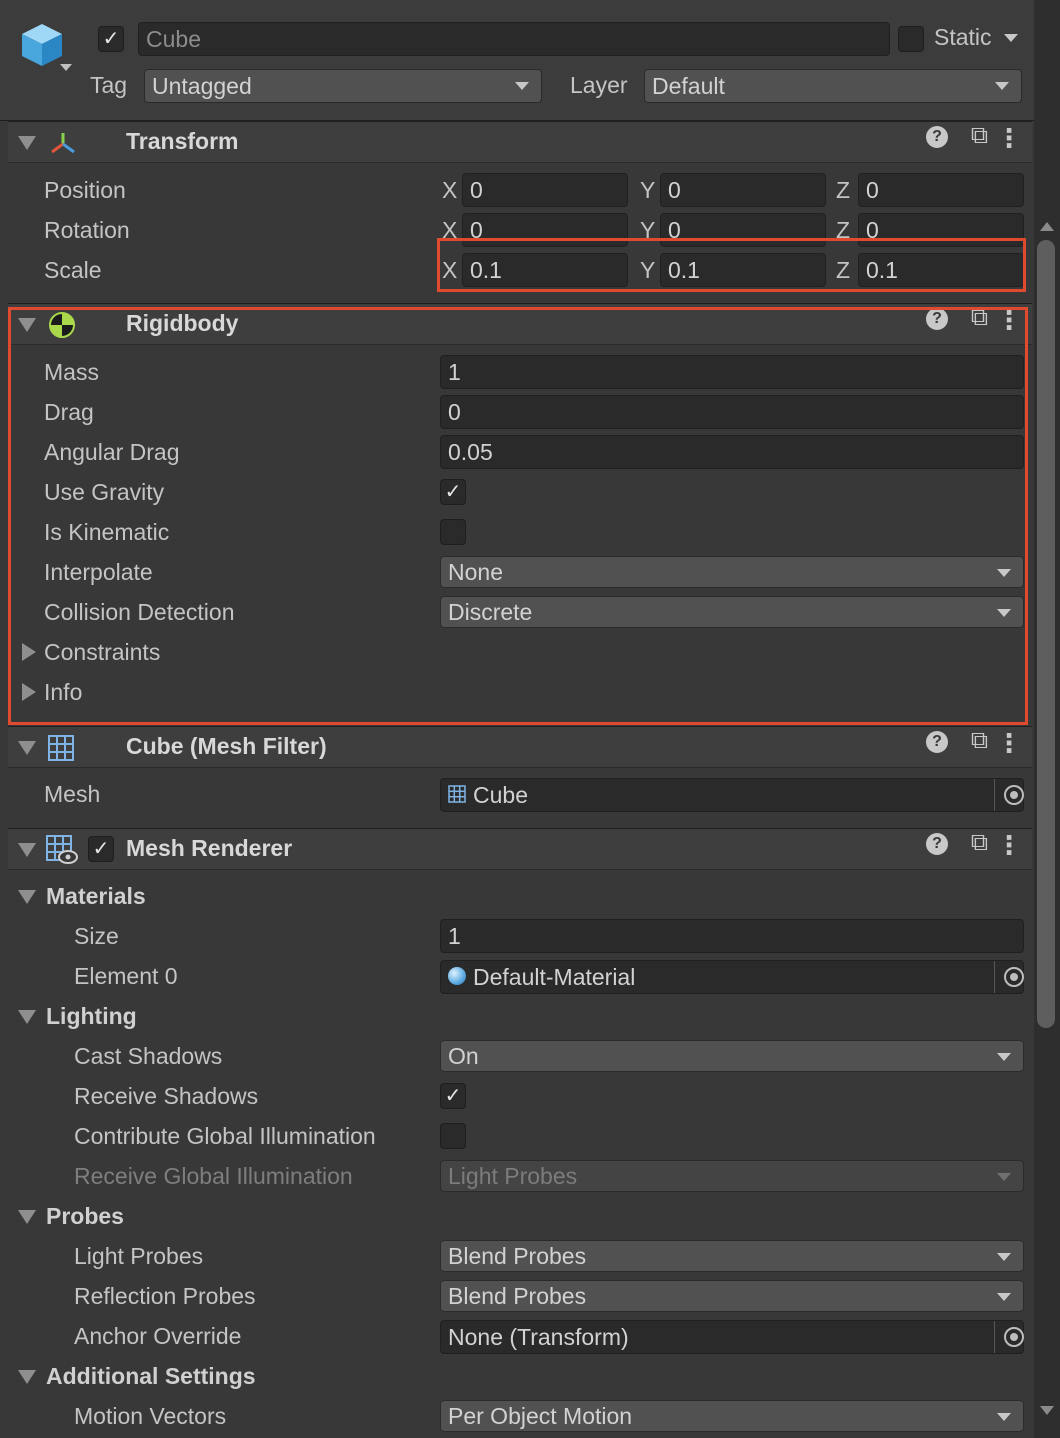  I want to click on mesh-label: Mesh, so click(72, 794).